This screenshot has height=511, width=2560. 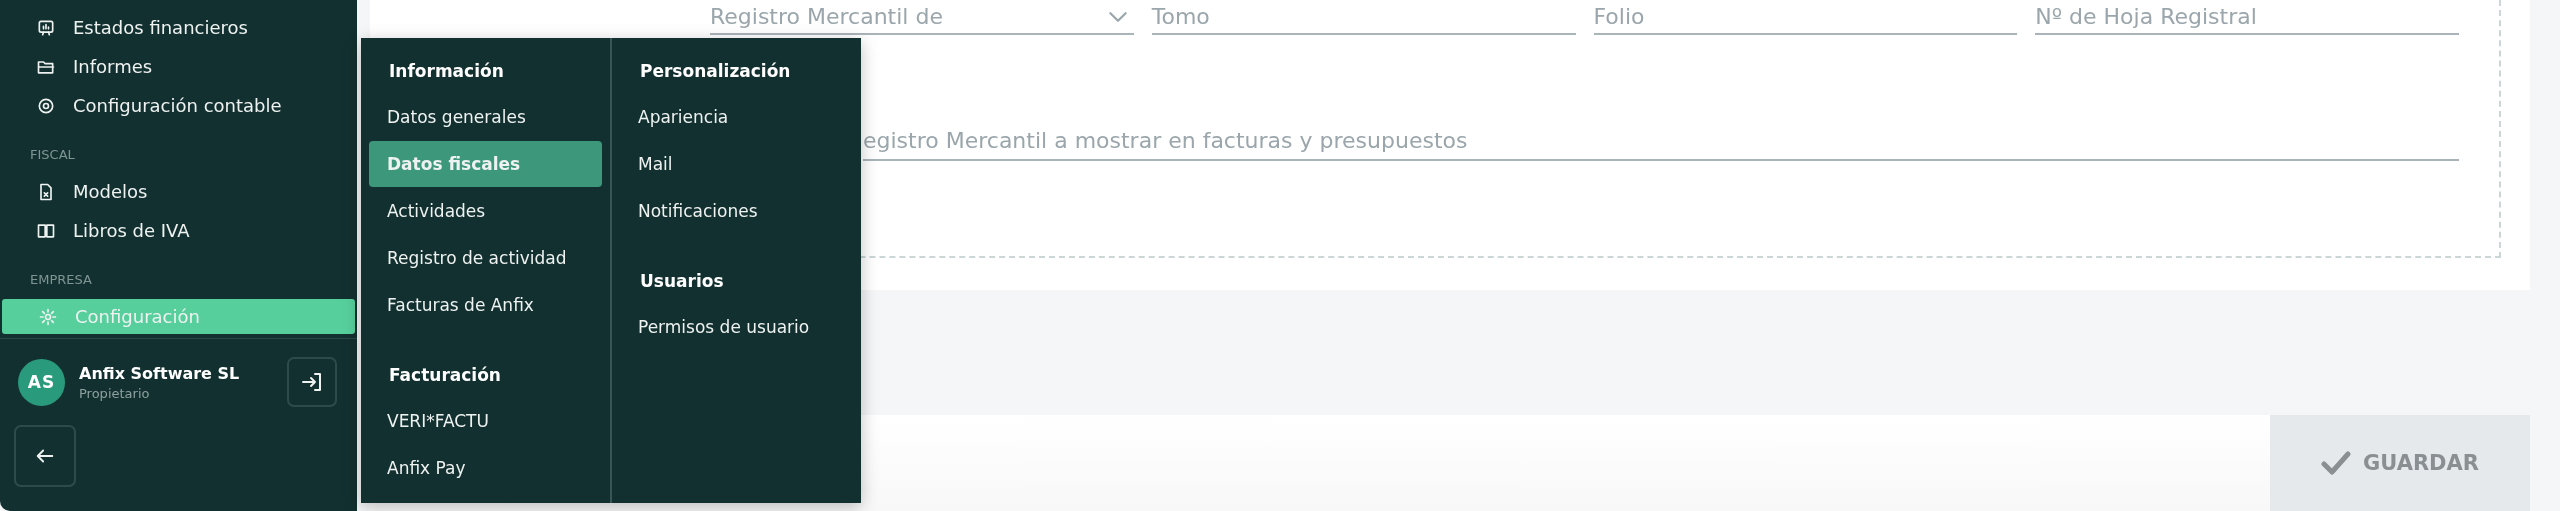 What do you see at coordinates (485, 305) in the screenshot?
I see `menu-item: Facturas de Anfix` at bounding box center [485, 305].